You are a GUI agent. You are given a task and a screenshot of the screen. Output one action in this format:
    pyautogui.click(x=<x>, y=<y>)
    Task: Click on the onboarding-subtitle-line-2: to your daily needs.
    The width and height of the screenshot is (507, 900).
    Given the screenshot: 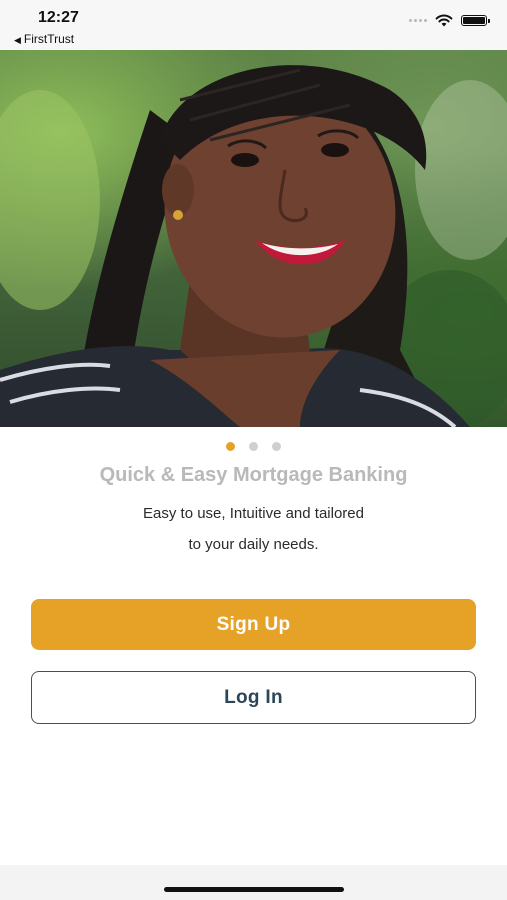 What is the action you would take?
    pyautogui.click(x=253, y=544)
    